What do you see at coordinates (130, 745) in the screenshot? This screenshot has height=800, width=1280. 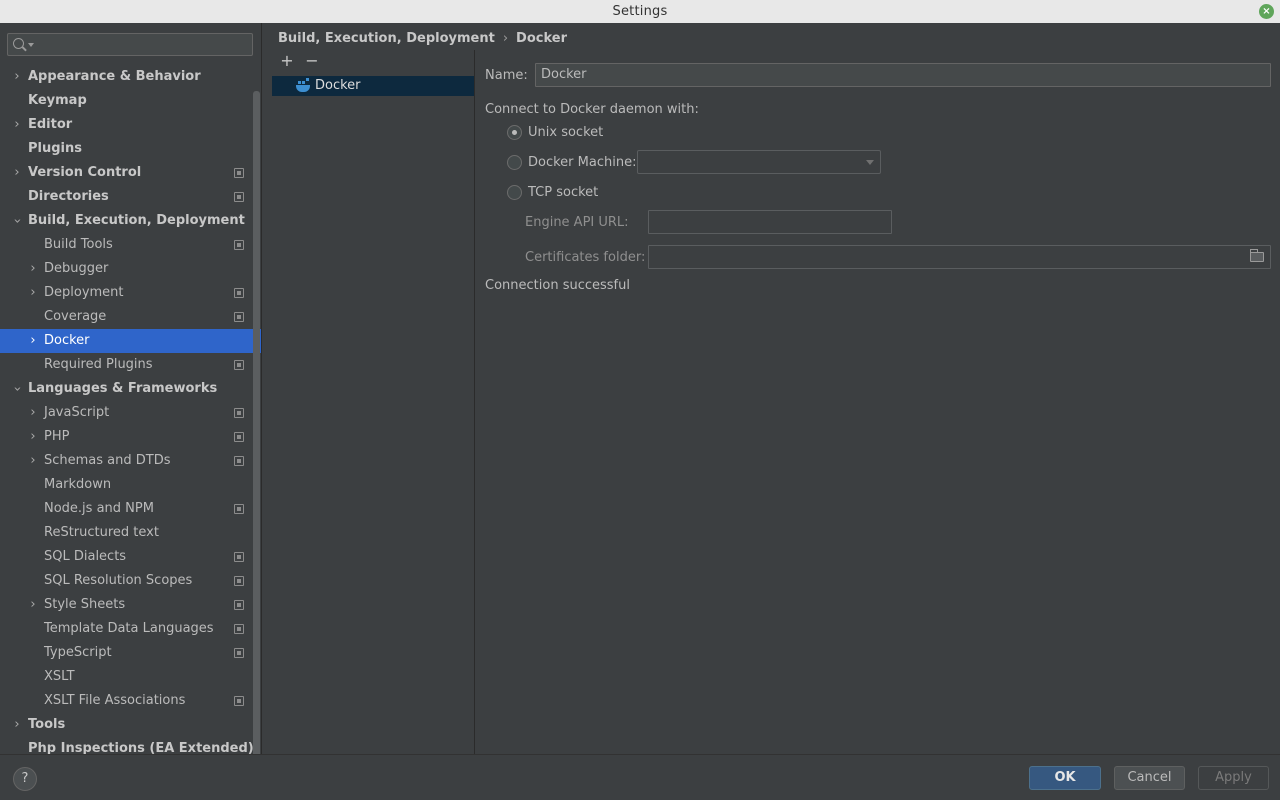 I see `sidebar-item-php-inspections-ea-extended: Php Inspections (EA Extended)` at bounding box center [130, 745].